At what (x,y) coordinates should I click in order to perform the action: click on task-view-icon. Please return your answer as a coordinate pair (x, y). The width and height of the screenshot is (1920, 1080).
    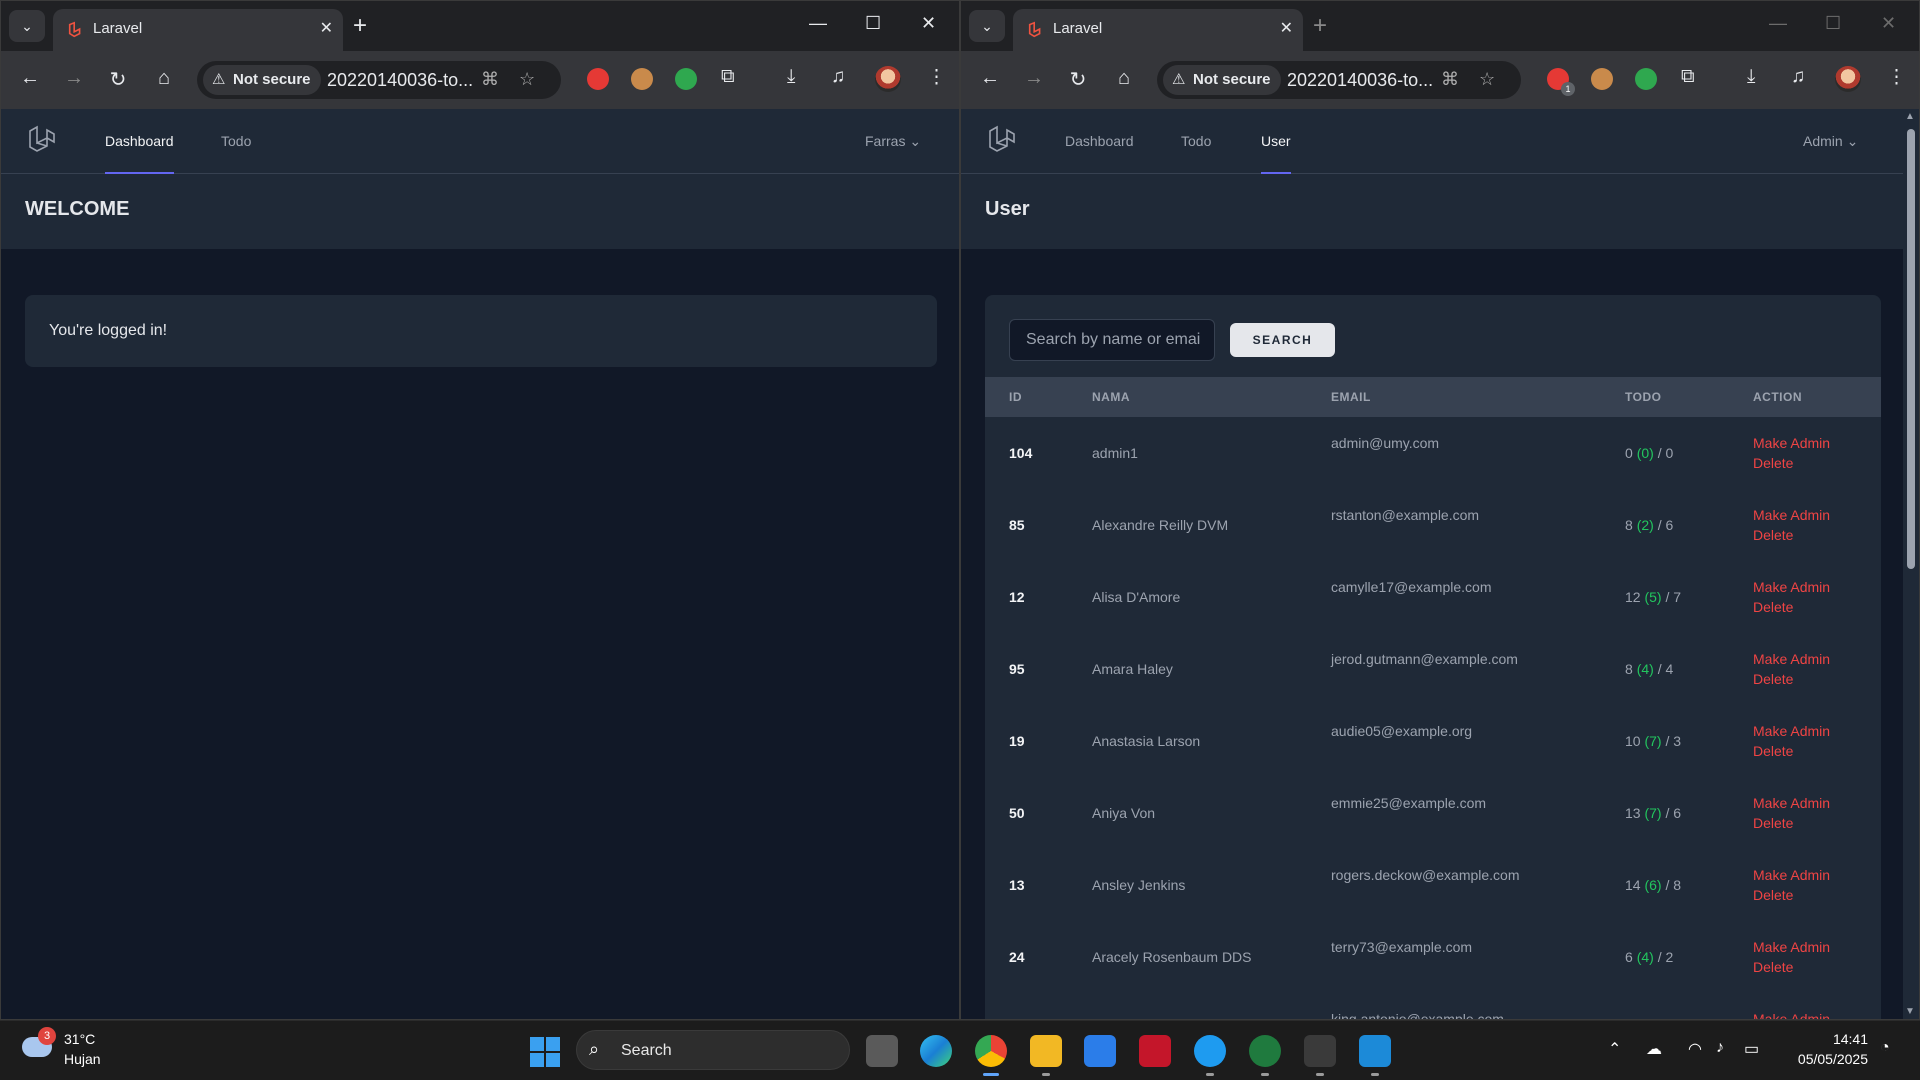
    Looking at the image, I should click on (882, 1051).